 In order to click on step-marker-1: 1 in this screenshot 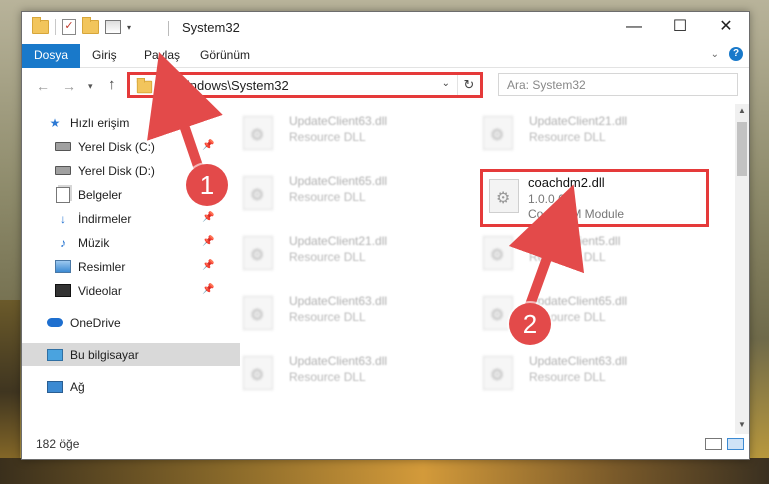, I will do `click(207, 185)`.